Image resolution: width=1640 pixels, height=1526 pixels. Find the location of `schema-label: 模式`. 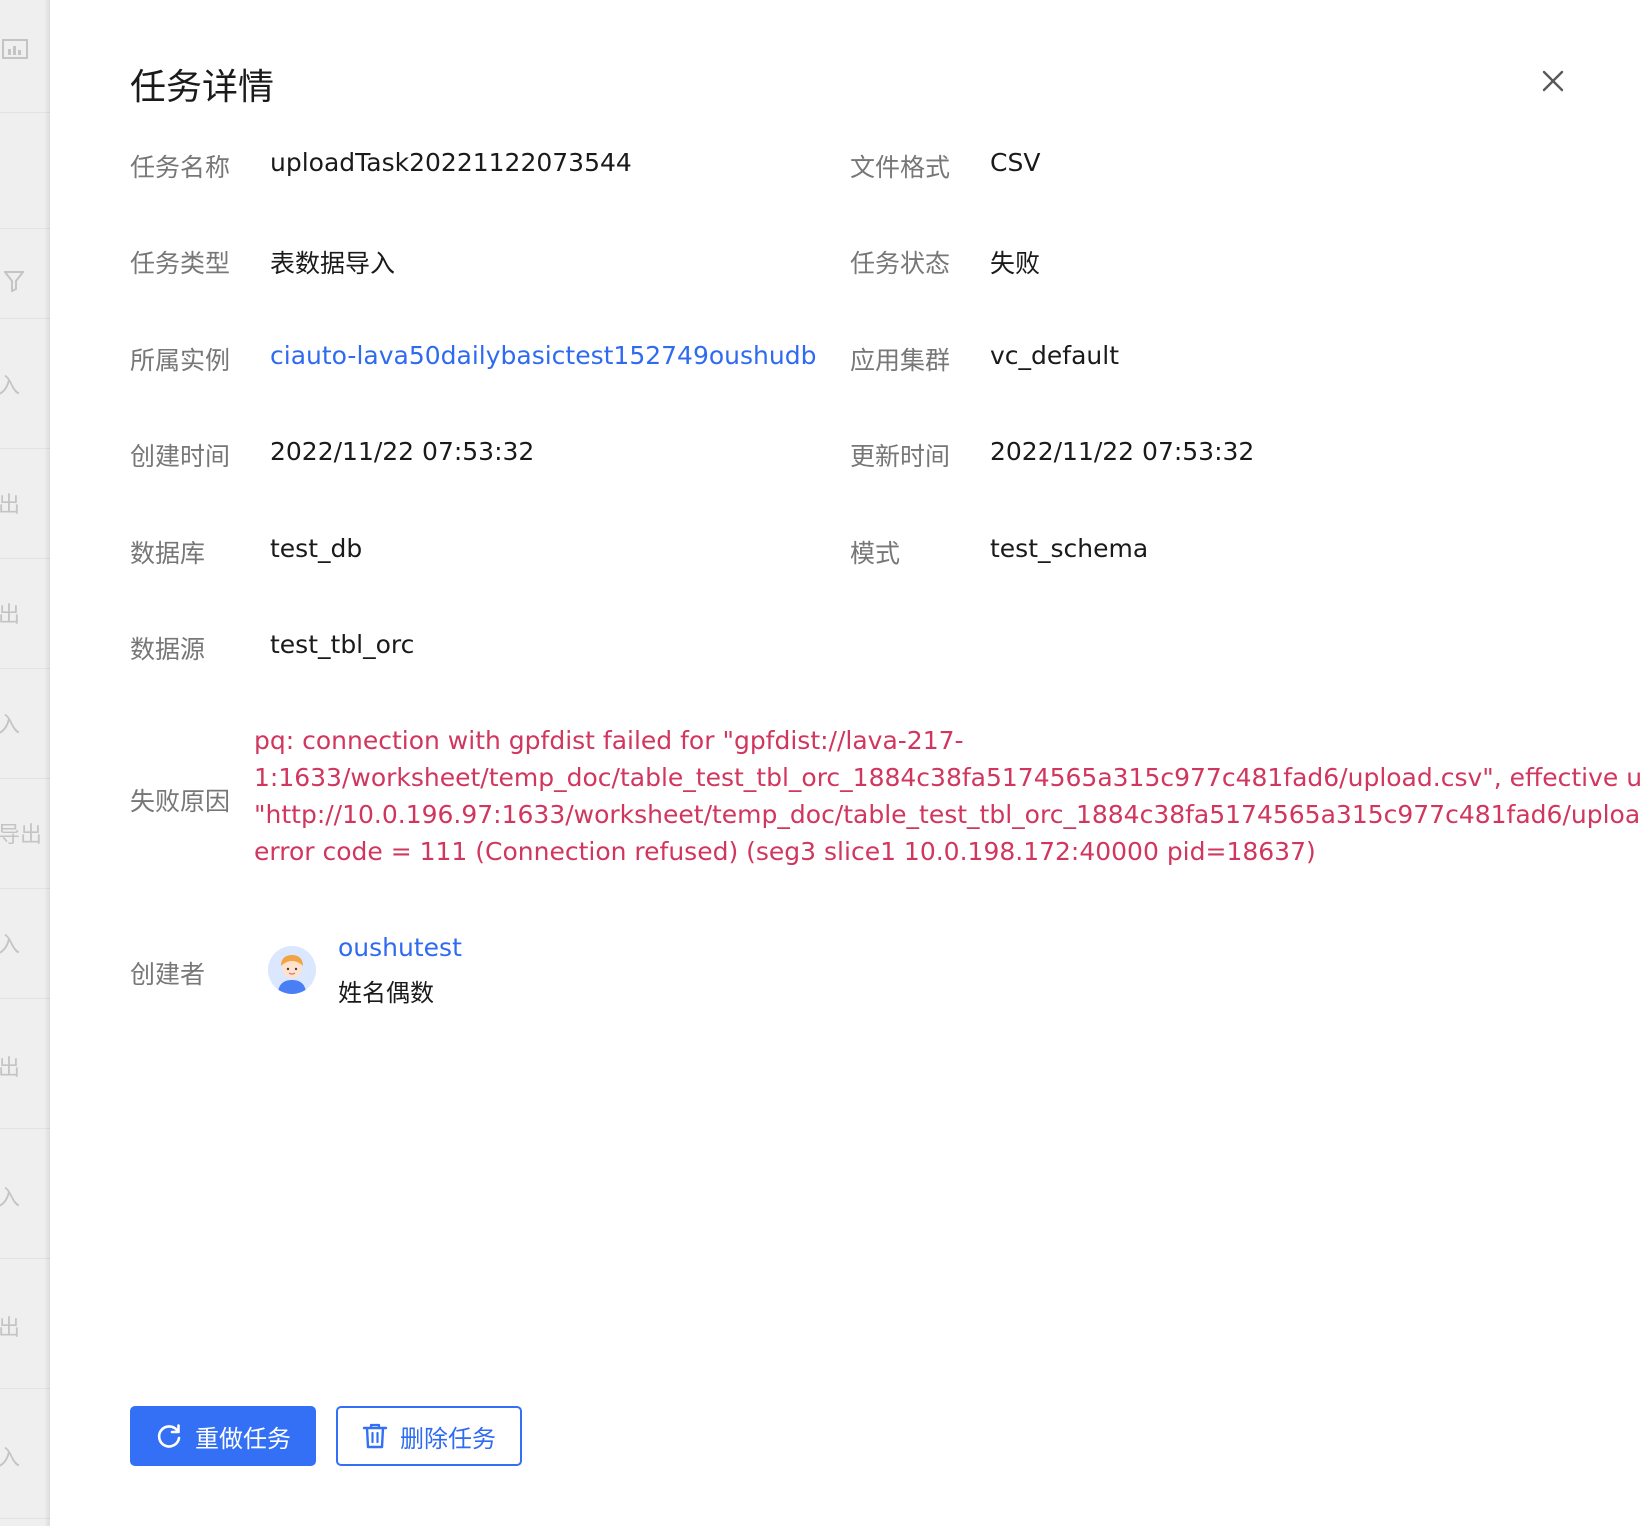

schema-label: 模式 is located at coordinates (875, 553).